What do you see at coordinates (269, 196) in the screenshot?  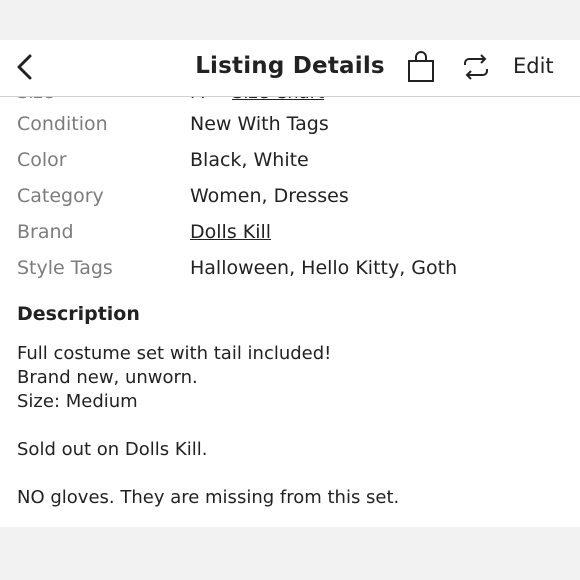 I see `detail-value: Women, Dresses` at bounding box center [269, 196].